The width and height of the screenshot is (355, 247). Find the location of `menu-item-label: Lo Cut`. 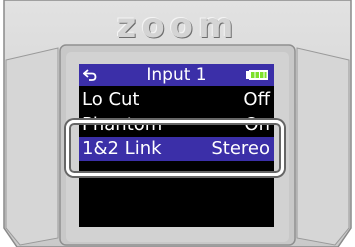

menu-item-label: Lo Cut is located at coordinates (111, 99).